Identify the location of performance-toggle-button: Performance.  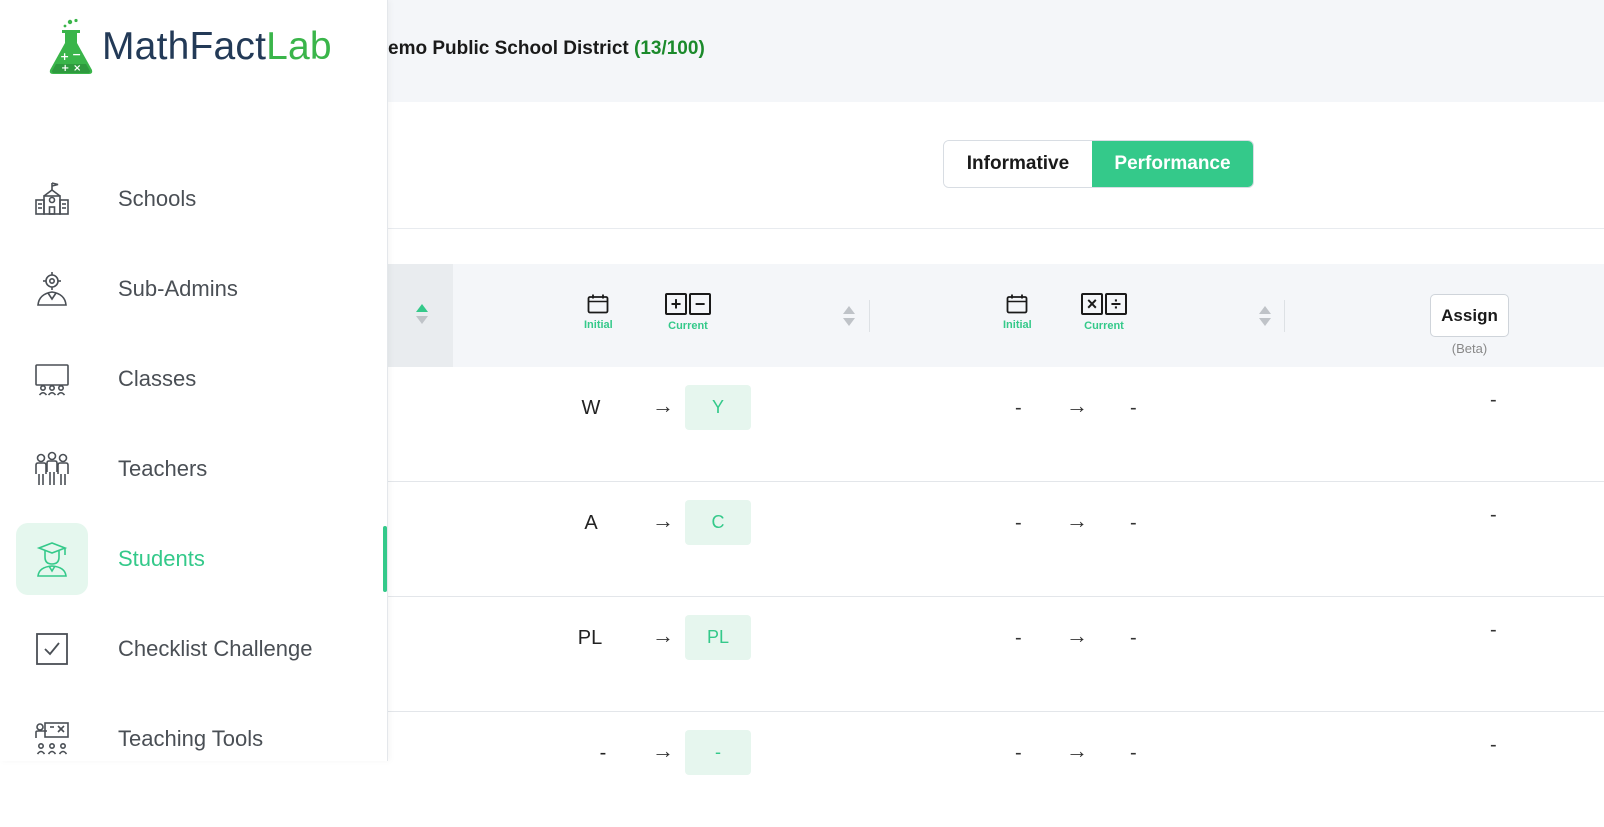
(1172, 164).